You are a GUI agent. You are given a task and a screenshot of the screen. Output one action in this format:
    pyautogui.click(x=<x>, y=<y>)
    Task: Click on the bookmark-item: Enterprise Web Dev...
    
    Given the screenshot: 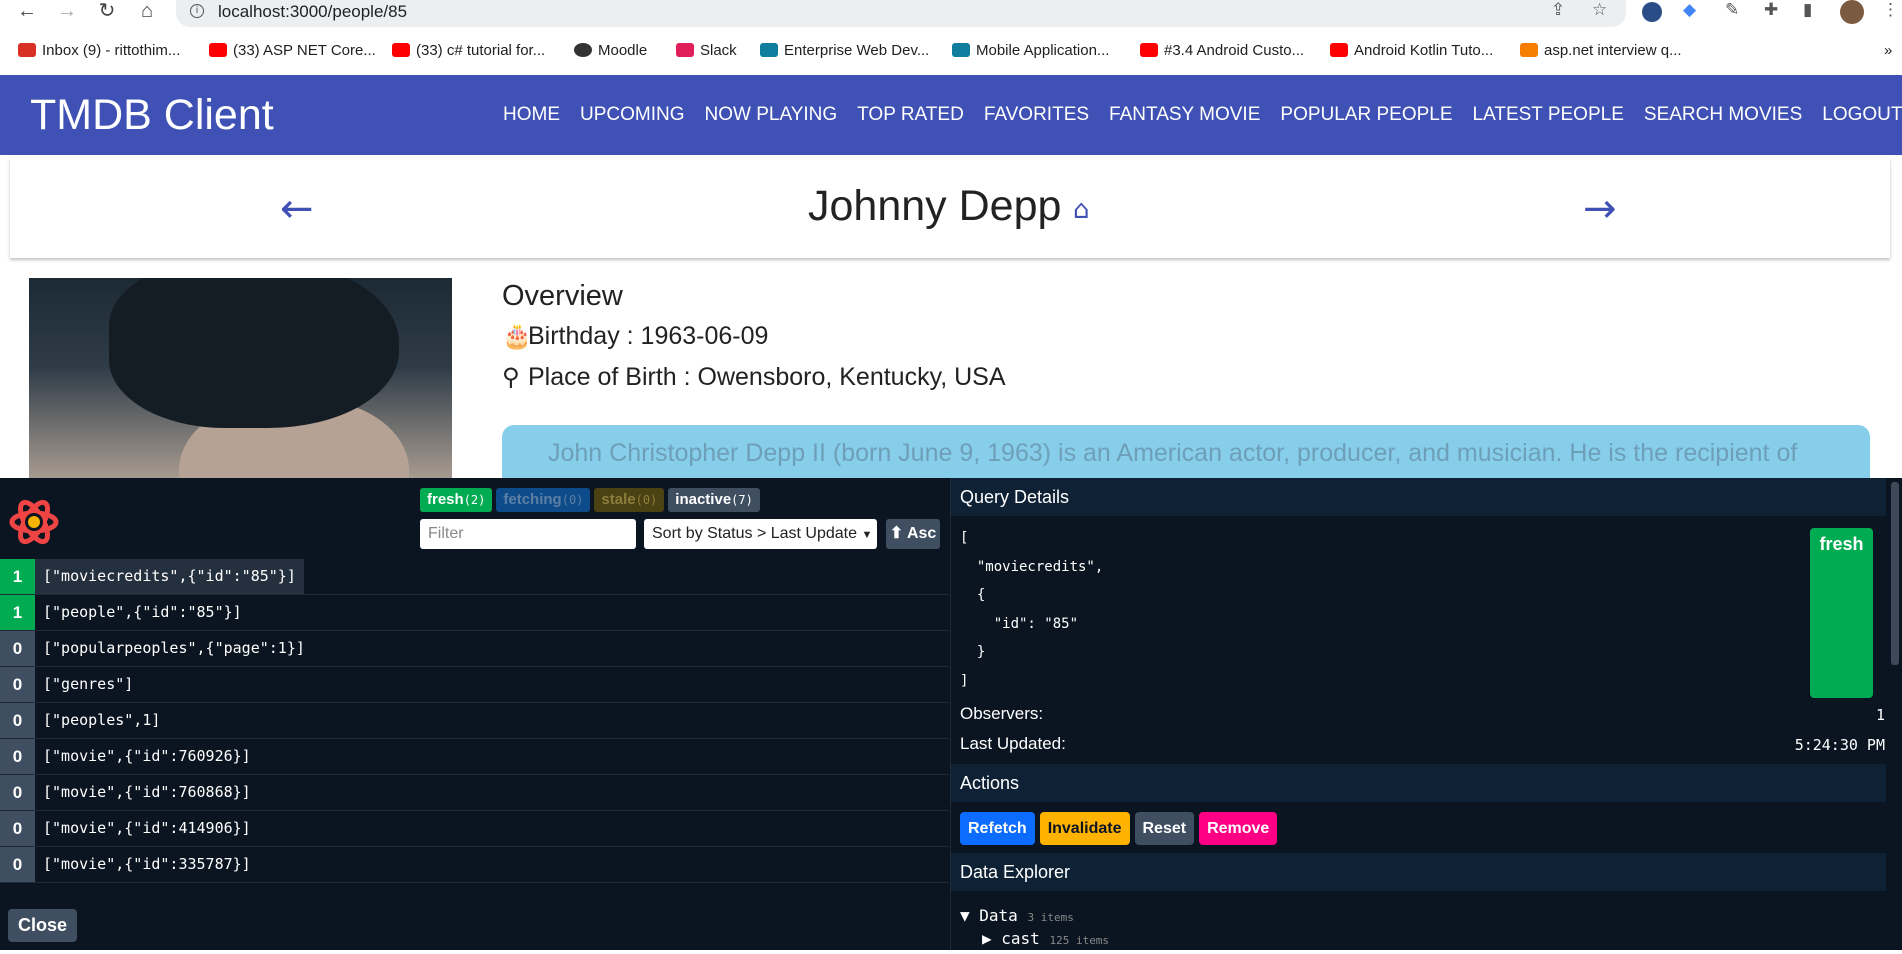 What is the action you would take?
    pyautogui.click(x=844, y=50)
    